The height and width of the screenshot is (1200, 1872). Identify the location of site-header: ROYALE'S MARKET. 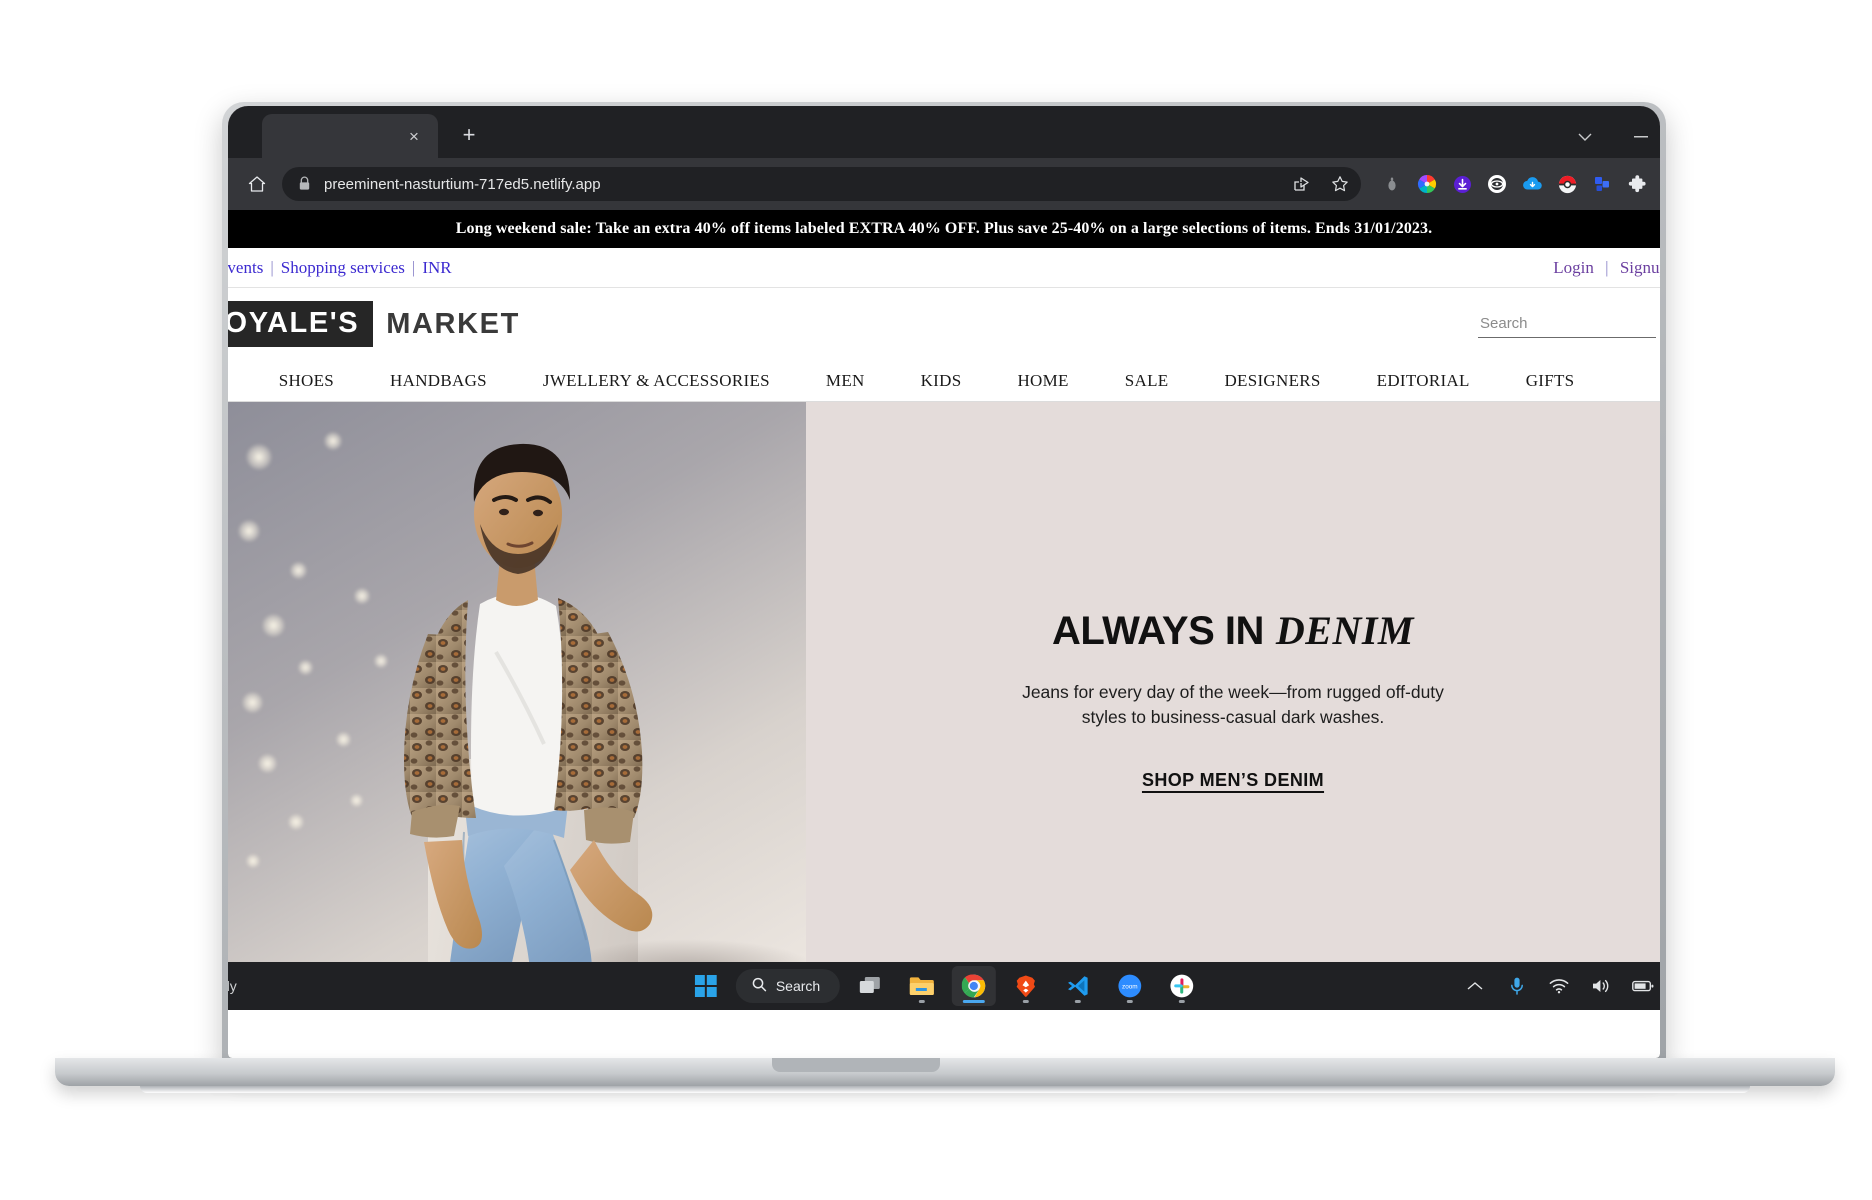
(944, 324).